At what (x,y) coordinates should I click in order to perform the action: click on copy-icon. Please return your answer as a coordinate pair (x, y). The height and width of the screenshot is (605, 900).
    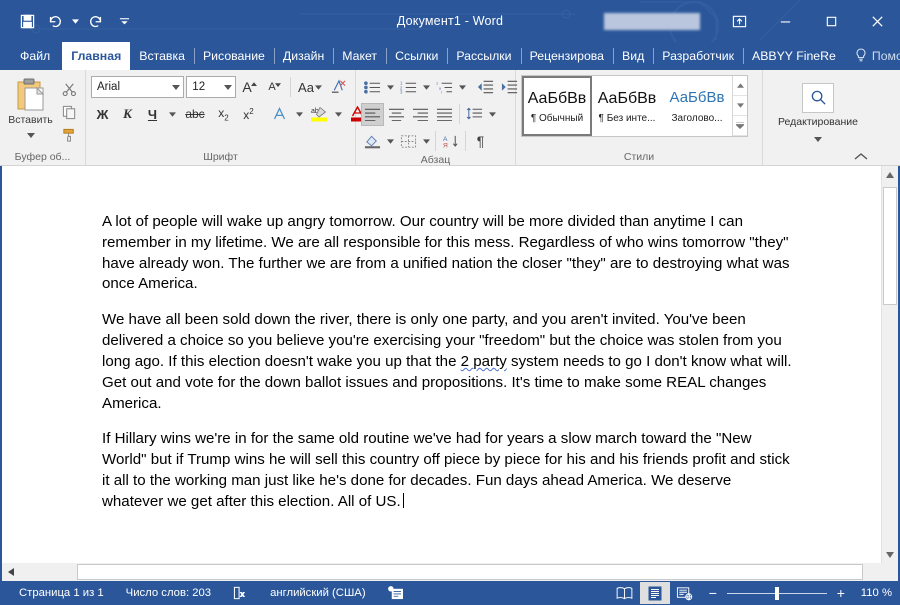
    Looking at the image, I should click on (69, 112).